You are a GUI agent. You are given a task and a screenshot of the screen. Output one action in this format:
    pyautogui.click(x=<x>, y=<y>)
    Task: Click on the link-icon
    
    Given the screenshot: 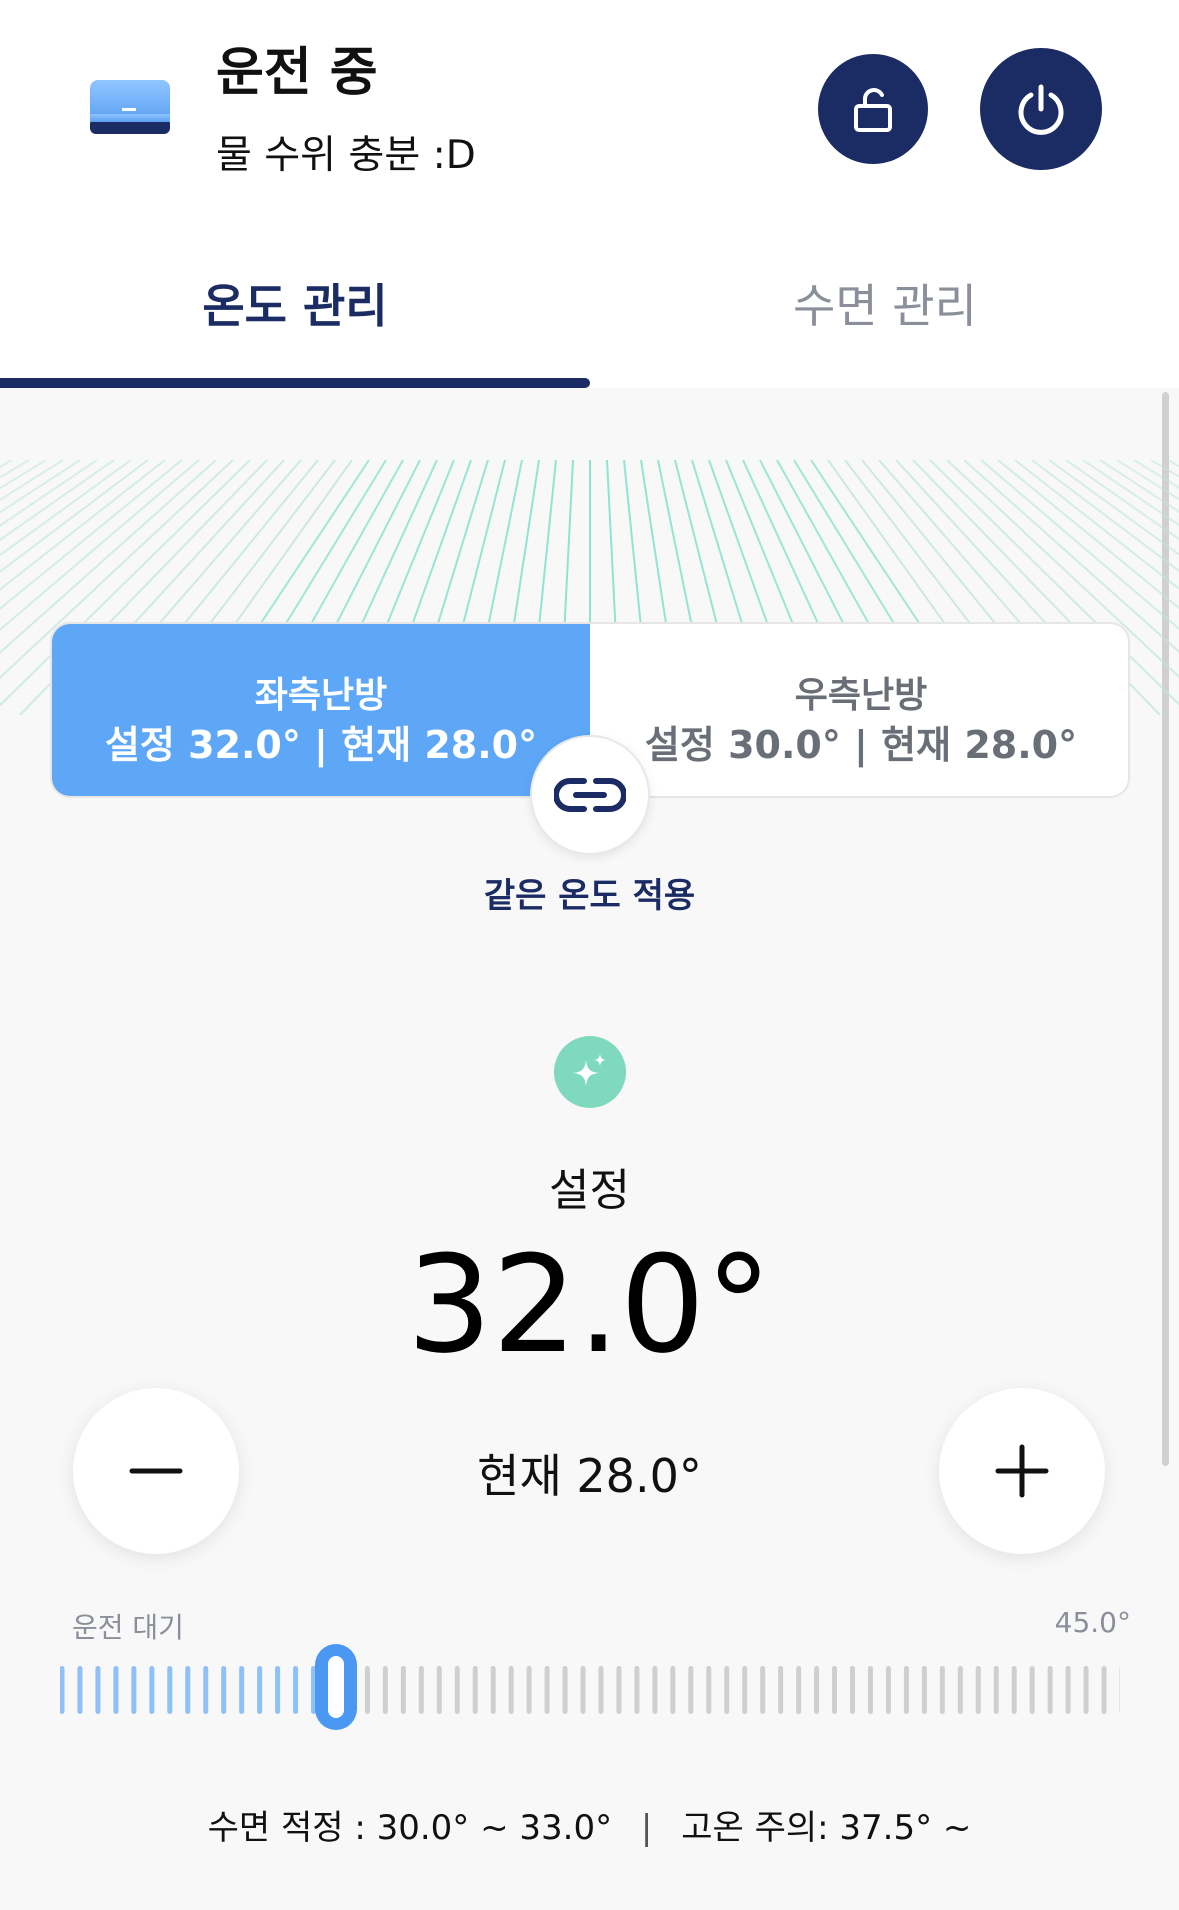 What is the action you would take?
    pyautogui.click(x=590, y=795)
    